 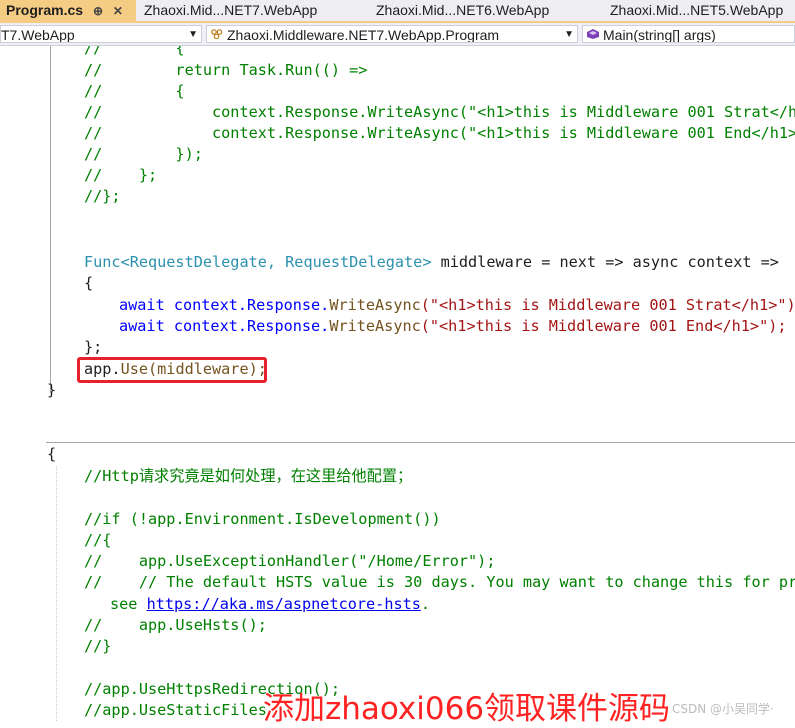 I want to click on code-line: // return Task.Run(() =>, so click(x=226, y=70).